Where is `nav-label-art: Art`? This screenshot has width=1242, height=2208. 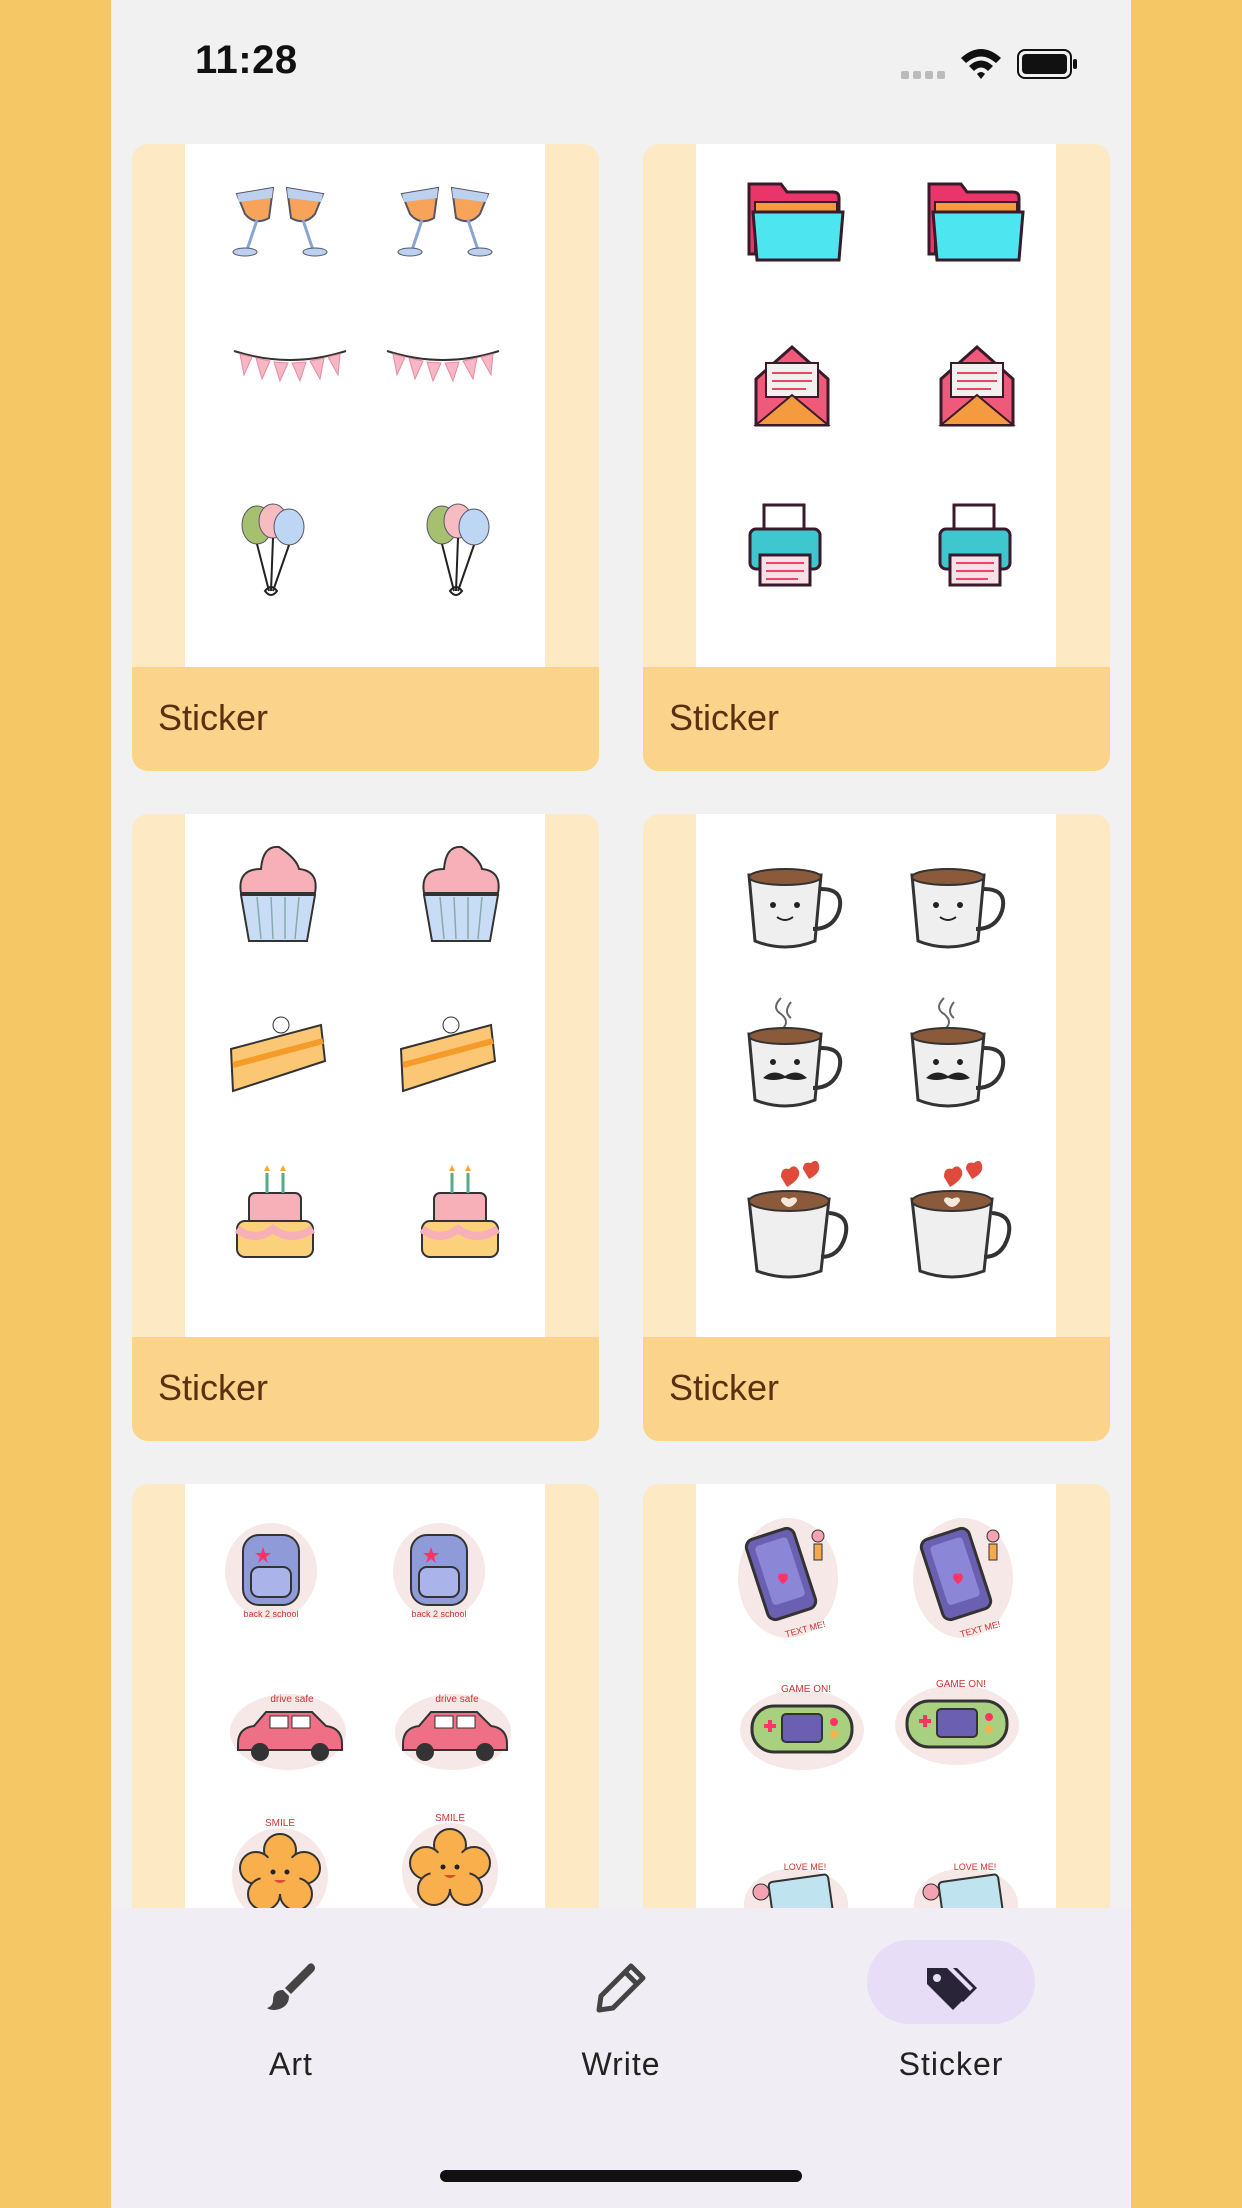
nav-label-art: Art is located at coordinates (291, 2064).